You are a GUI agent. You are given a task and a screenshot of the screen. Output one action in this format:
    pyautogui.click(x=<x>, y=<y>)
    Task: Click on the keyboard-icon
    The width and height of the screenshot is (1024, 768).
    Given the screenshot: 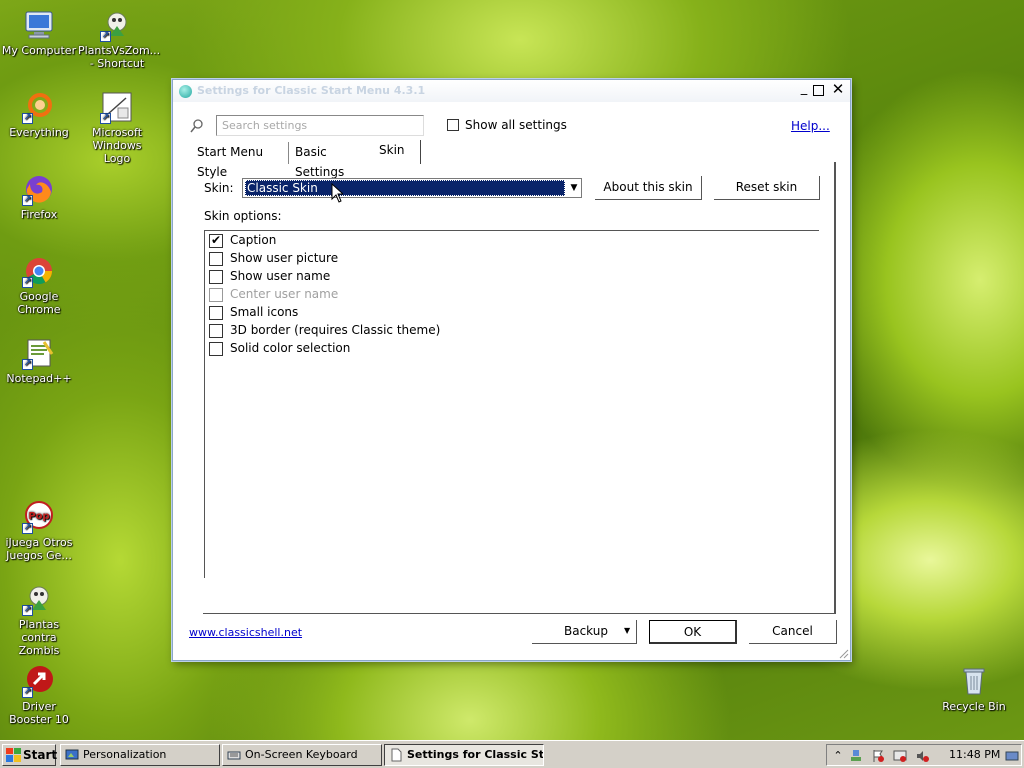 What is the action you would take?
    pyautogui.click(x=234, y=755)
    